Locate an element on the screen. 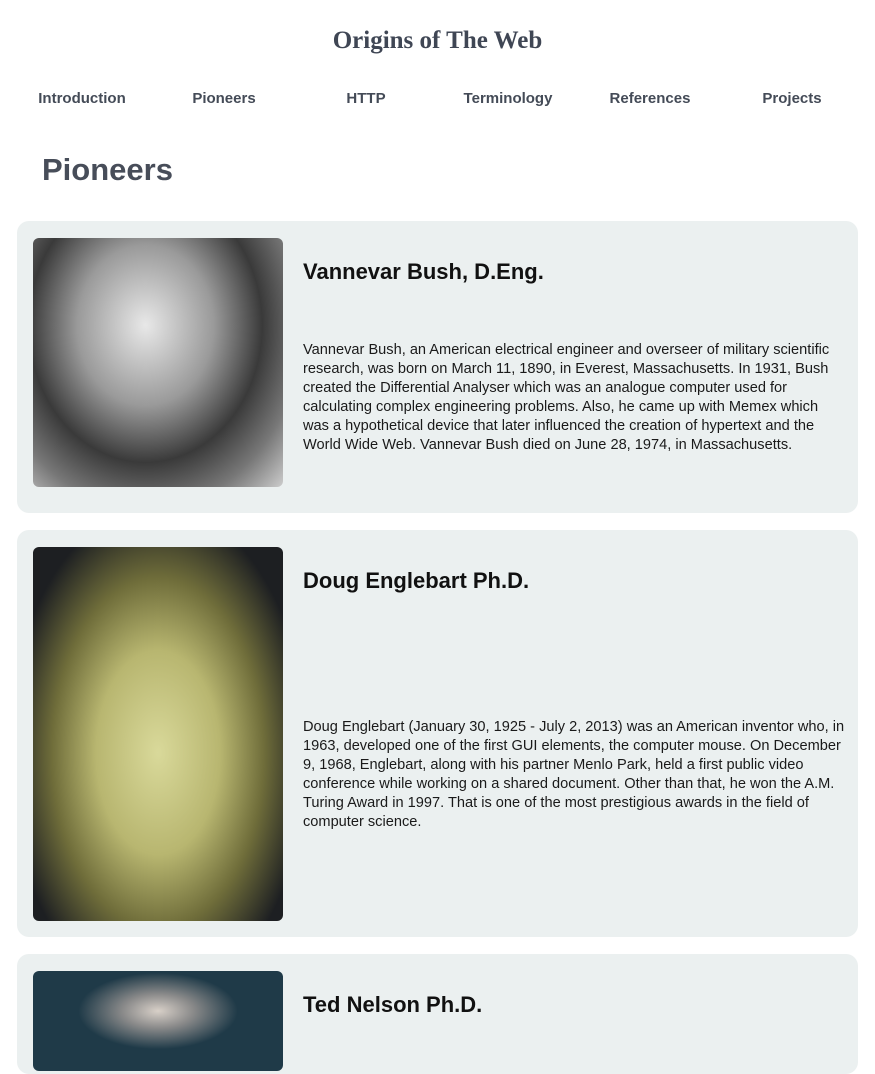 Image resolution: width=875 pixels, height=1074 pixels. page-heading: Pioneers is located at coordinates (107, 169).